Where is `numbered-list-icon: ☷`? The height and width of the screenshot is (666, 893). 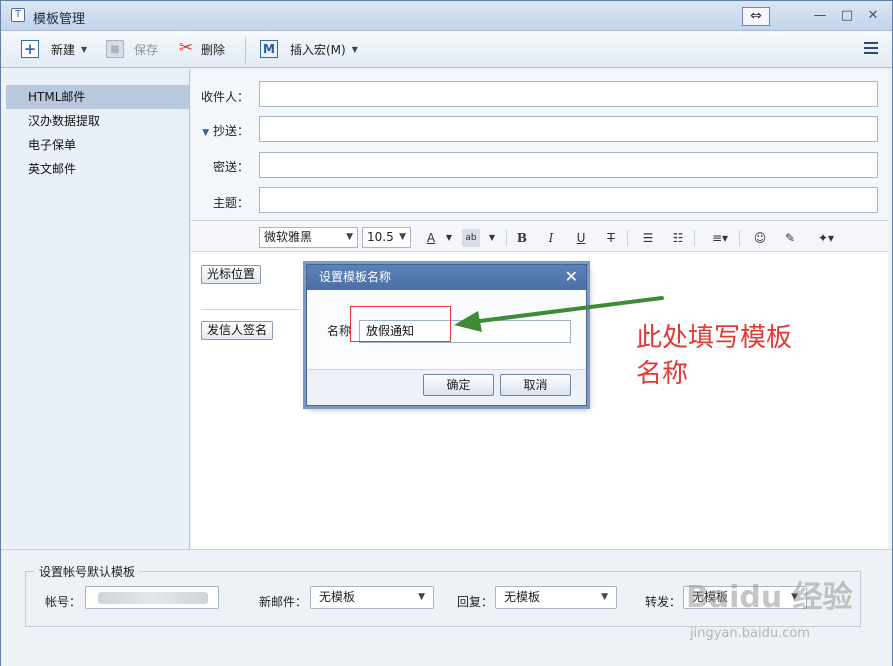 numbered-list-icon: ☷ is located at coordinates (678, 238).